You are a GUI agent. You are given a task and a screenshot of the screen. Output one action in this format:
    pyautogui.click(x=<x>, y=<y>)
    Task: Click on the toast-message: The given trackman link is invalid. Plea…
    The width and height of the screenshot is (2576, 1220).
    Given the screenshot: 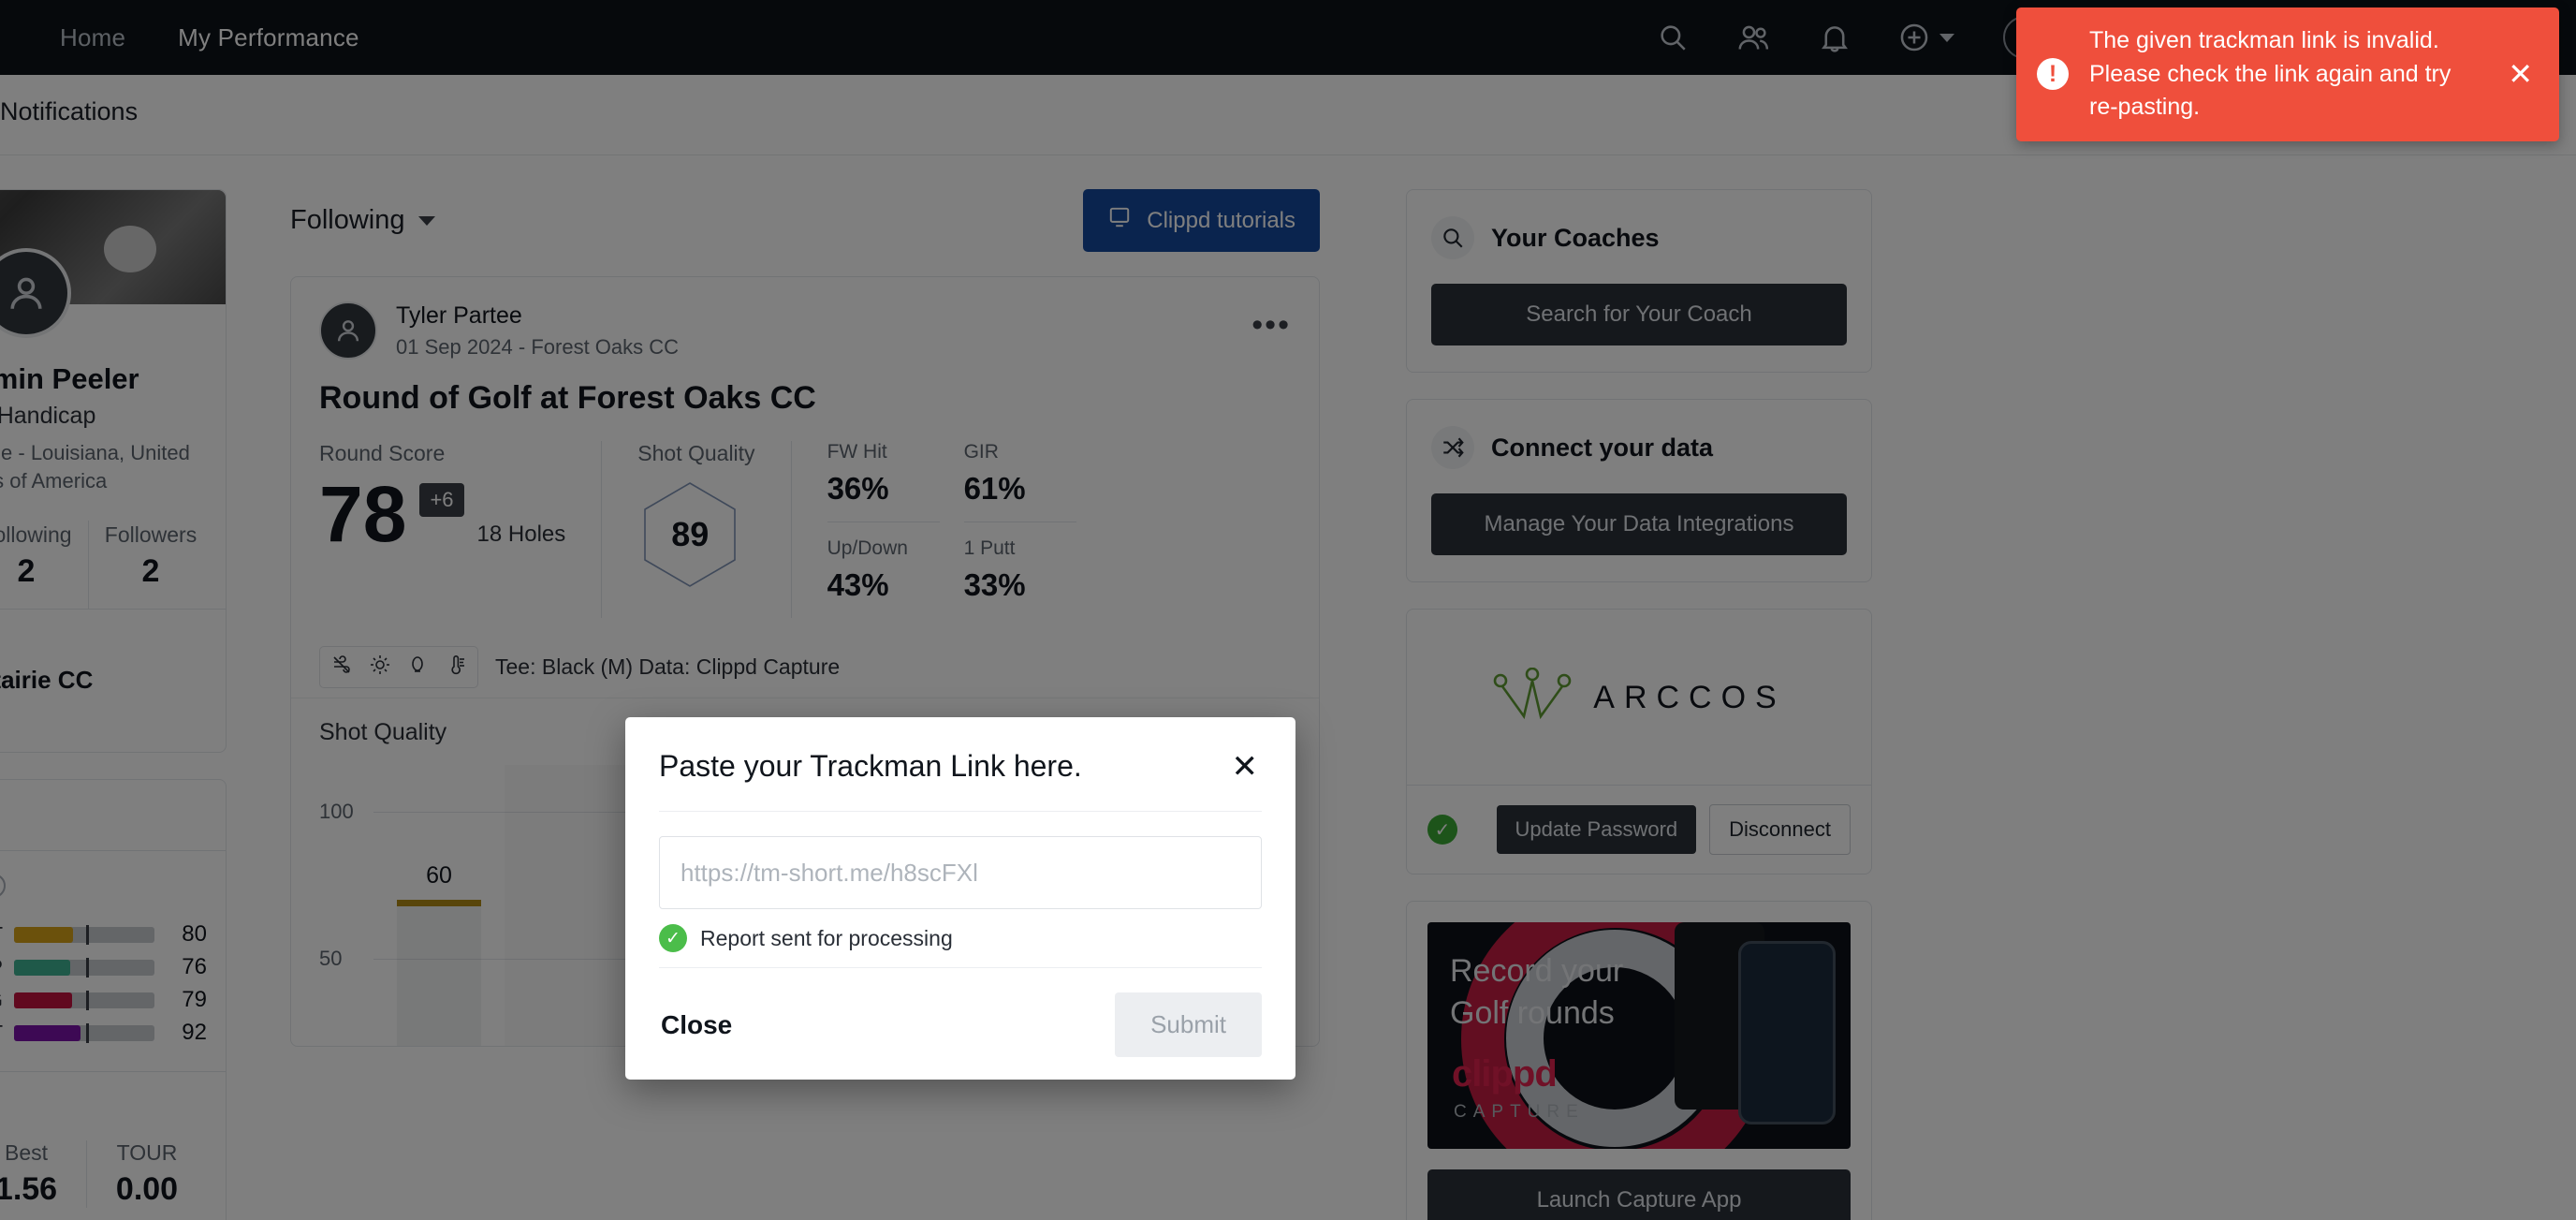 What is the action you would take?
    pyautogui.click(x=2270, y=73)
    